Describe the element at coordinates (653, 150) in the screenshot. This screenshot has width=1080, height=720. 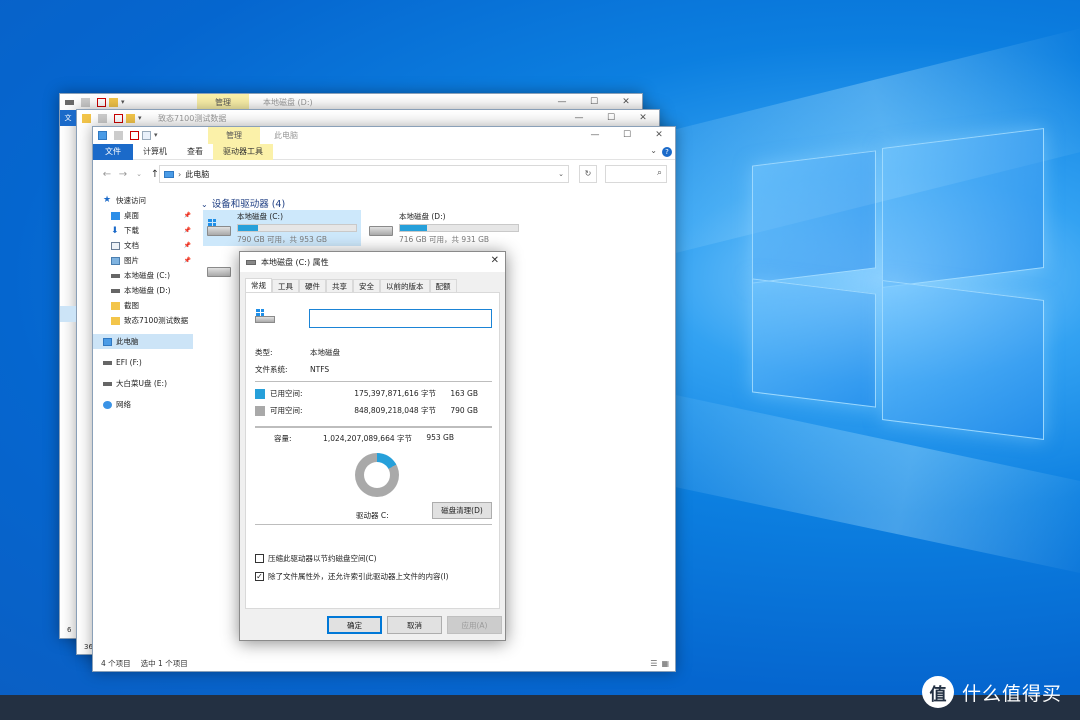
I see `collapse-ribbon-icon: ⌄` at that location.